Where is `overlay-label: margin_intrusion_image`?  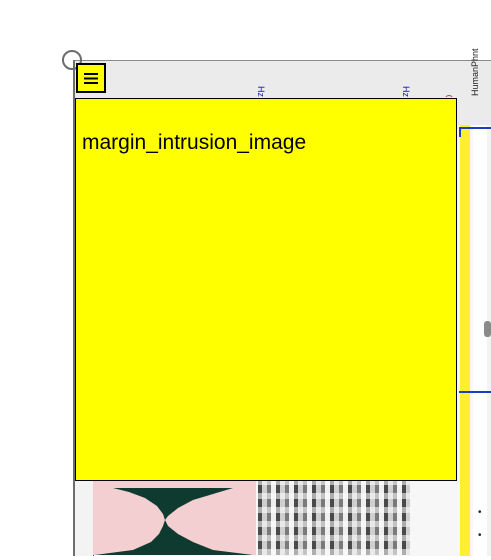 overlay-label: margin_intrusion_image is located at coordinates (194, 142).